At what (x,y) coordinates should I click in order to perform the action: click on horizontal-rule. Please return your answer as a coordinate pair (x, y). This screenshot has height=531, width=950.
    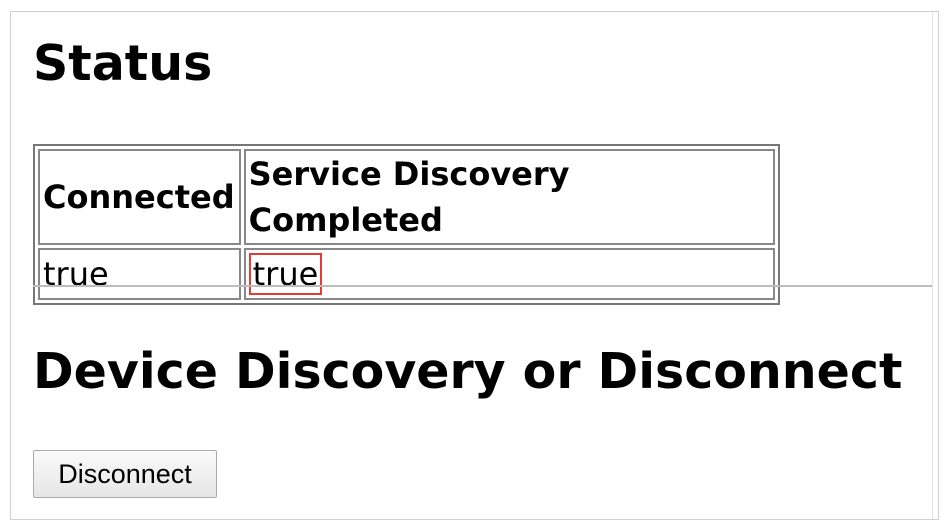
    Looking at the image, I should click on (482, 286).